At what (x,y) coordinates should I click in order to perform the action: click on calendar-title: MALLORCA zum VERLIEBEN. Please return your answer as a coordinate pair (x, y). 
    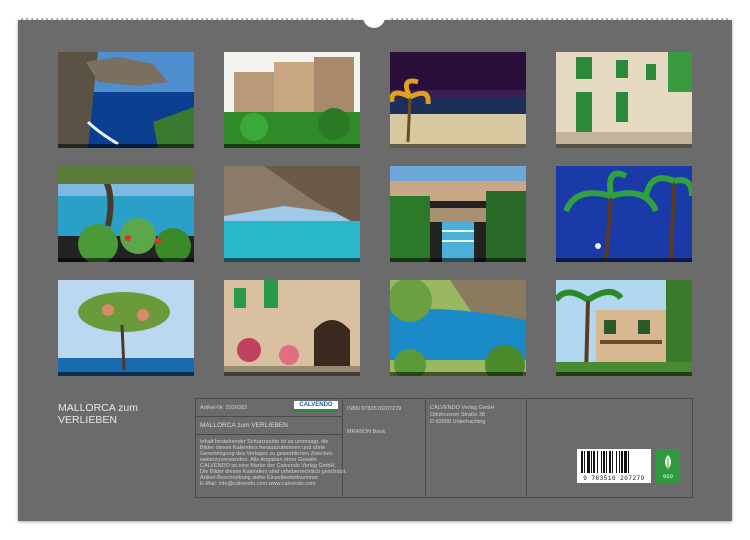
    Looking at the image, I should click on (98, 414).